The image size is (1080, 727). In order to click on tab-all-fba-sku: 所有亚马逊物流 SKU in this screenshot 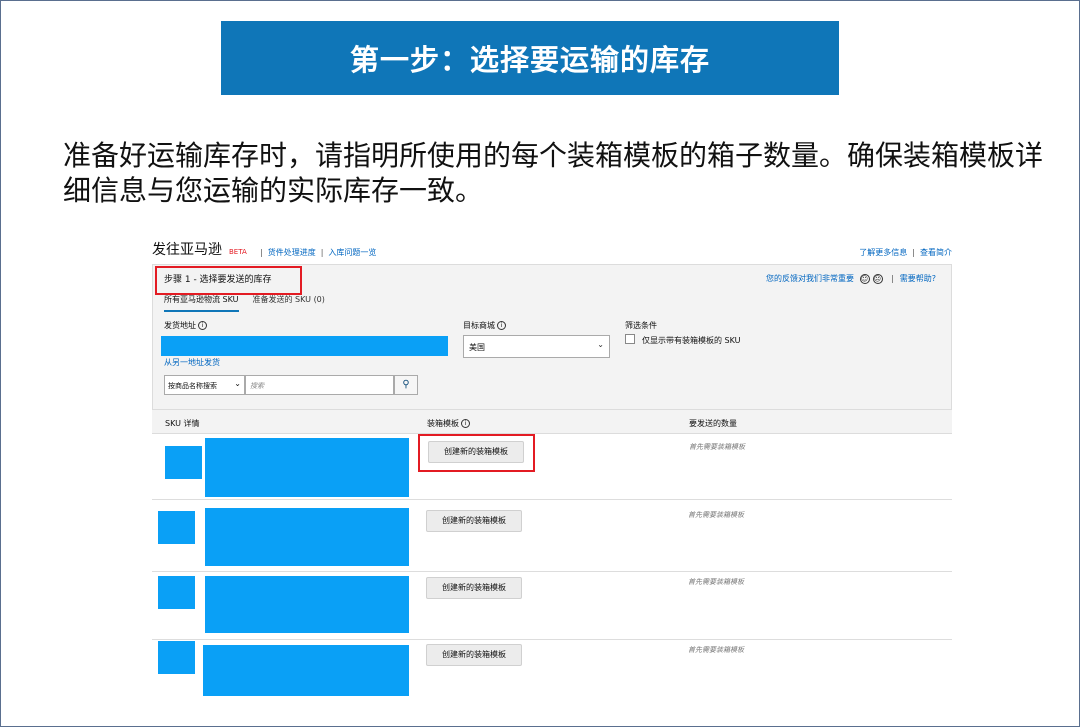, I will do `click(201, 303)`.